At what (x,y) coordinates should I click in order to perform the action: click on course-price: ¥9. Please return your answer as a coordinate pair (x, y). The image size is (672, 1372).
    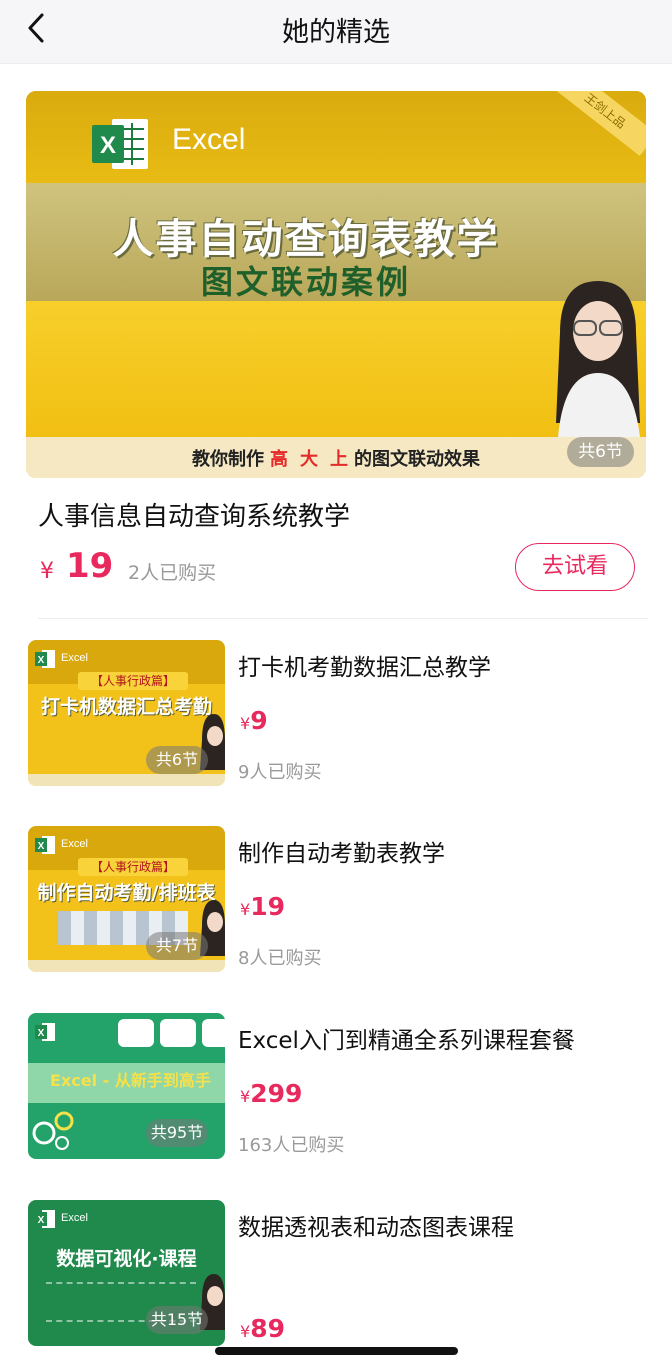
    Looking at the image, I should click on (254, 720).